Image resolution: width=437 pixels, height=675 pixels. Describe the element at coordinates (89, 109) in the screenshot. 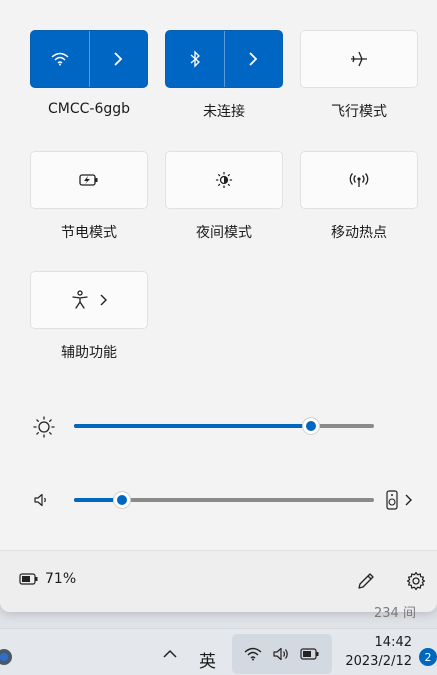

I see `wifi-label: CMCC-6ggb` at that location.